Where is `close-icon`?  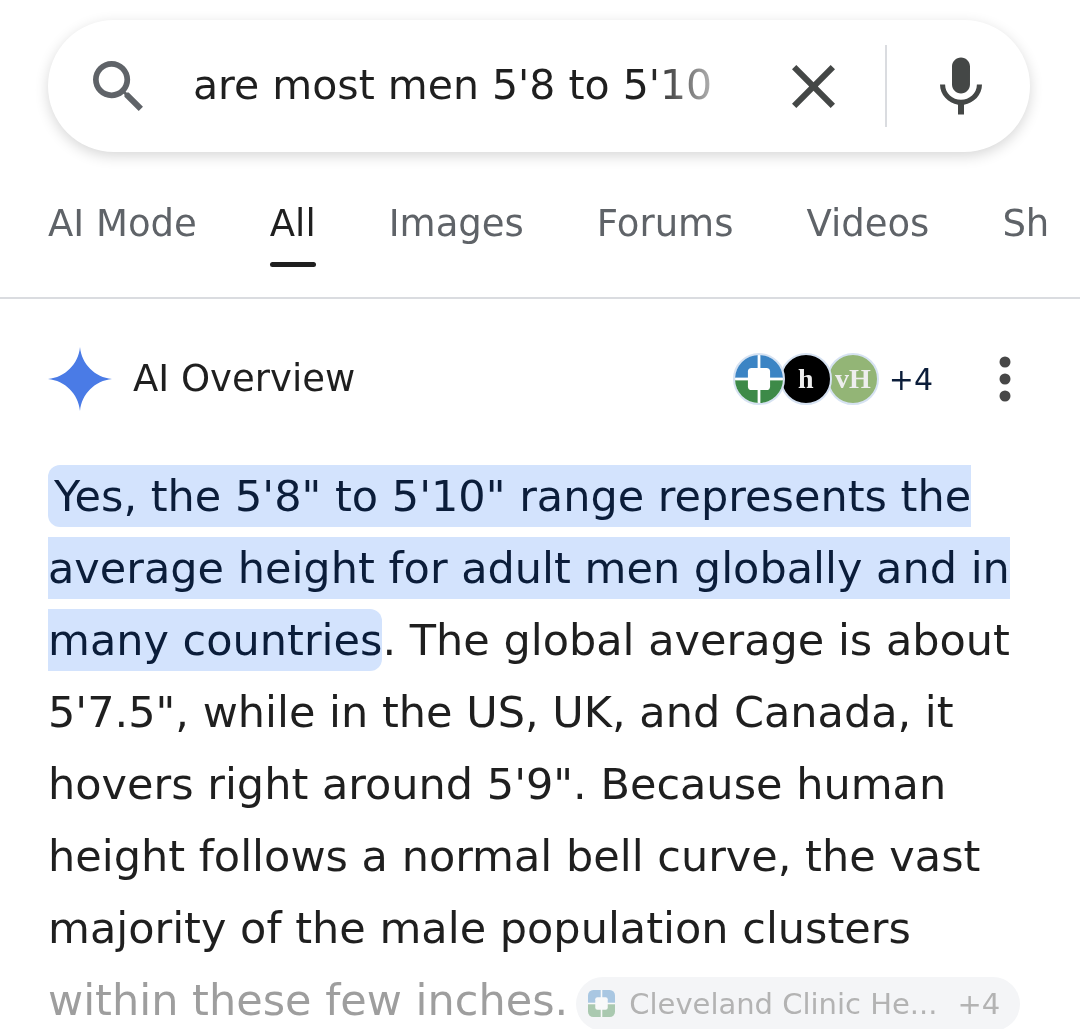
close-icon is located at coordinates (813, 86).